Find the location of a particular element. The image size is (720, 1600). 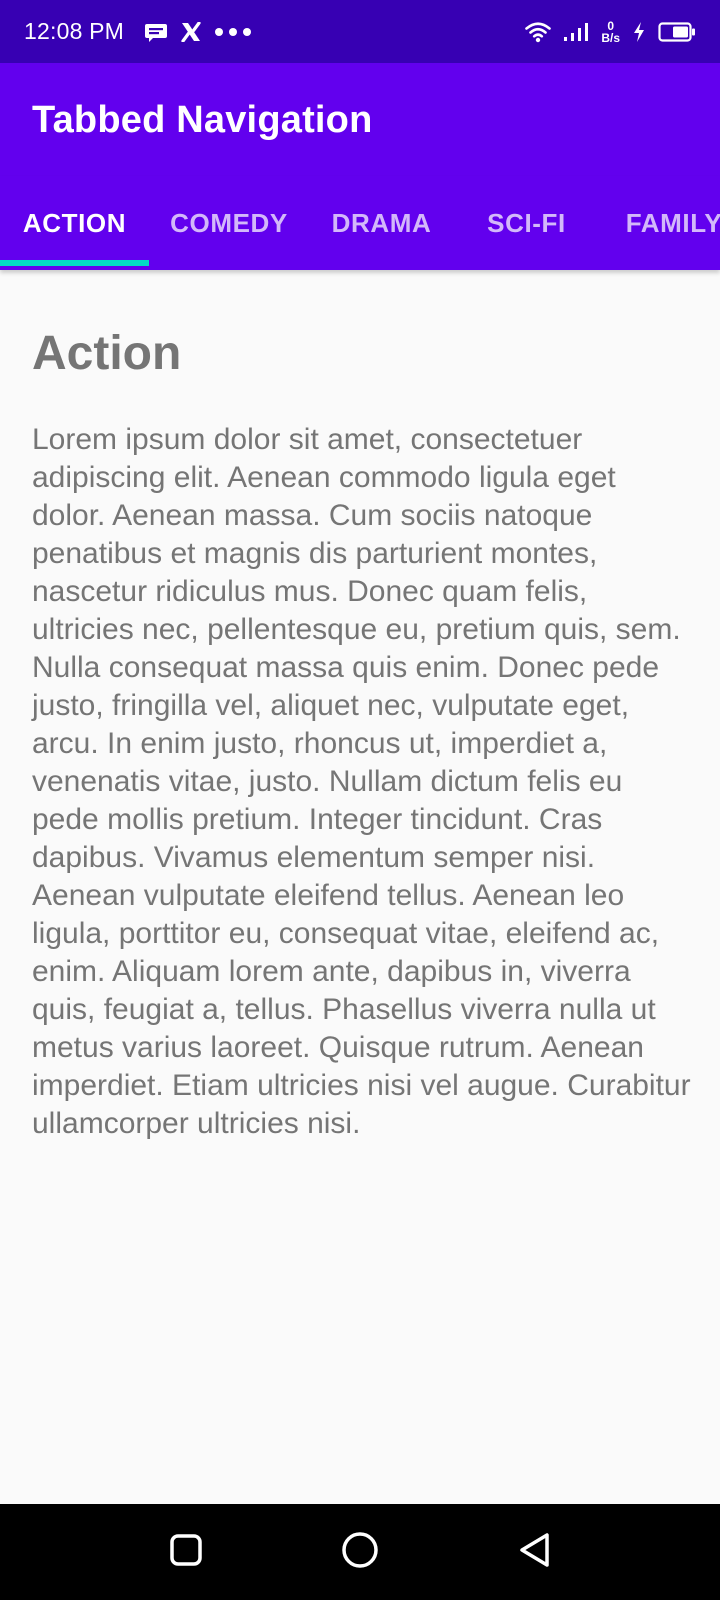

back-triangle-icon is located at coordinates (535, 1552).